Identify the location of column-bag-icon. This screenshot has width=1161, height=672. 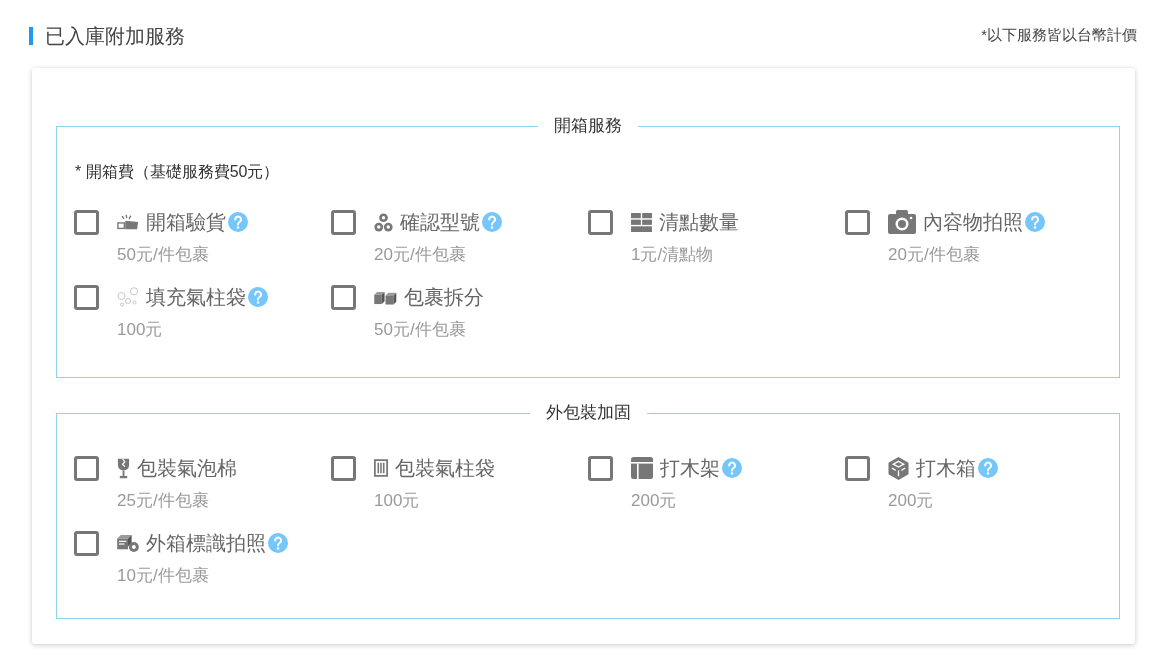
(381, 468).